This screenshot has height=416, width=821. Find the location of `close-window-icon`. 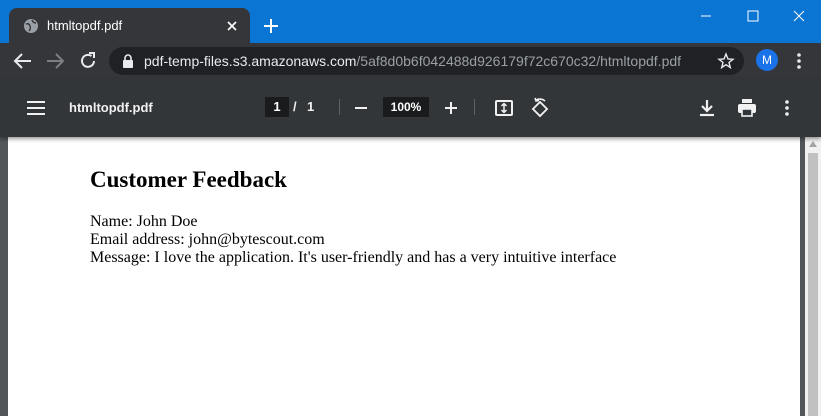

close-window-icon is located at coordinates (799, 16).